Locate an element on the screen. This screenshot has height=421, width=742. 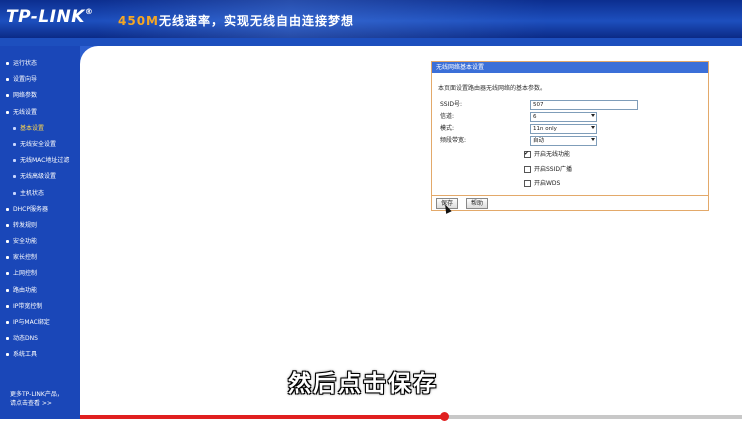
sidebar-item: 路由功能 is located at coordinates (40, 291).